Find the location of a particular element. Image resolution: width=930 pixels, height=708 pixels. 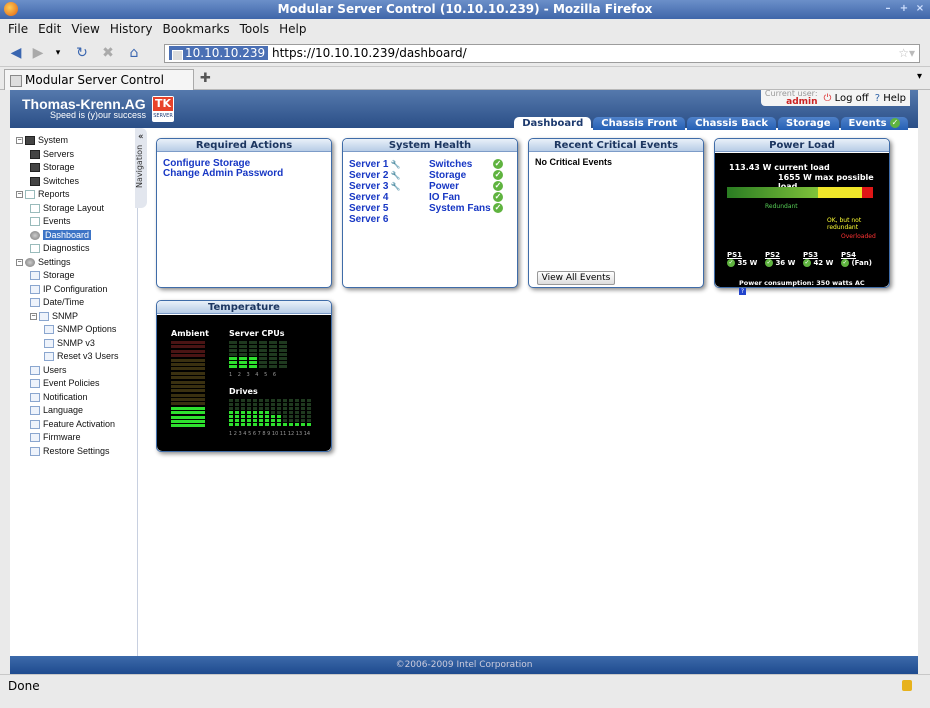

sidebar-item-snmp-options: SNMP Options is located at coordinates (80, 329).